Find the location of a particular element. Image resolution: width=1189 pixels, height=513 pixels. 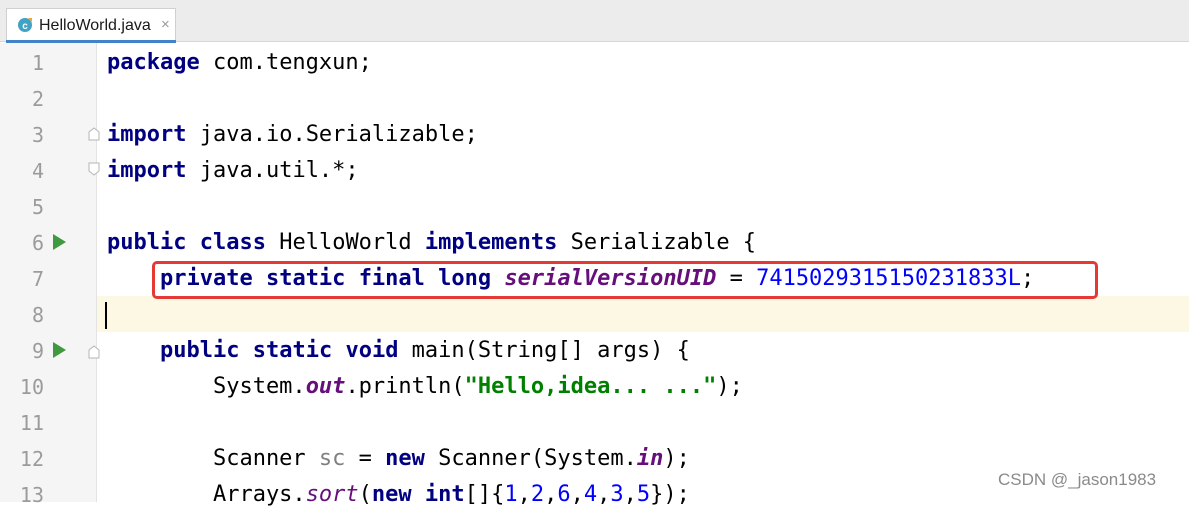

watermark: CSDN @_jason1983 is located at coordinates (1077, 479).